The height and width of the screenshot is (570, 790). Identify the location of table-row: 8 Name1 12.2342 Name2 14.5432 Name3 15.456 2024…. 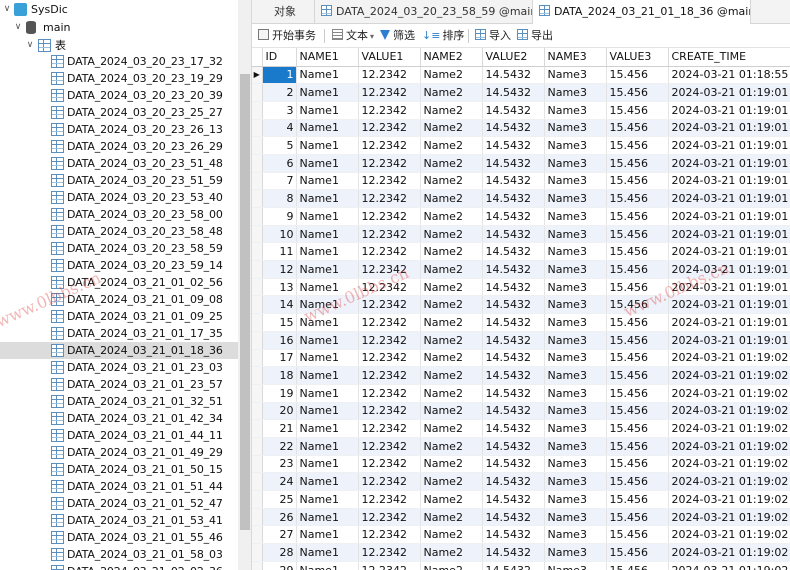
(521, 198).